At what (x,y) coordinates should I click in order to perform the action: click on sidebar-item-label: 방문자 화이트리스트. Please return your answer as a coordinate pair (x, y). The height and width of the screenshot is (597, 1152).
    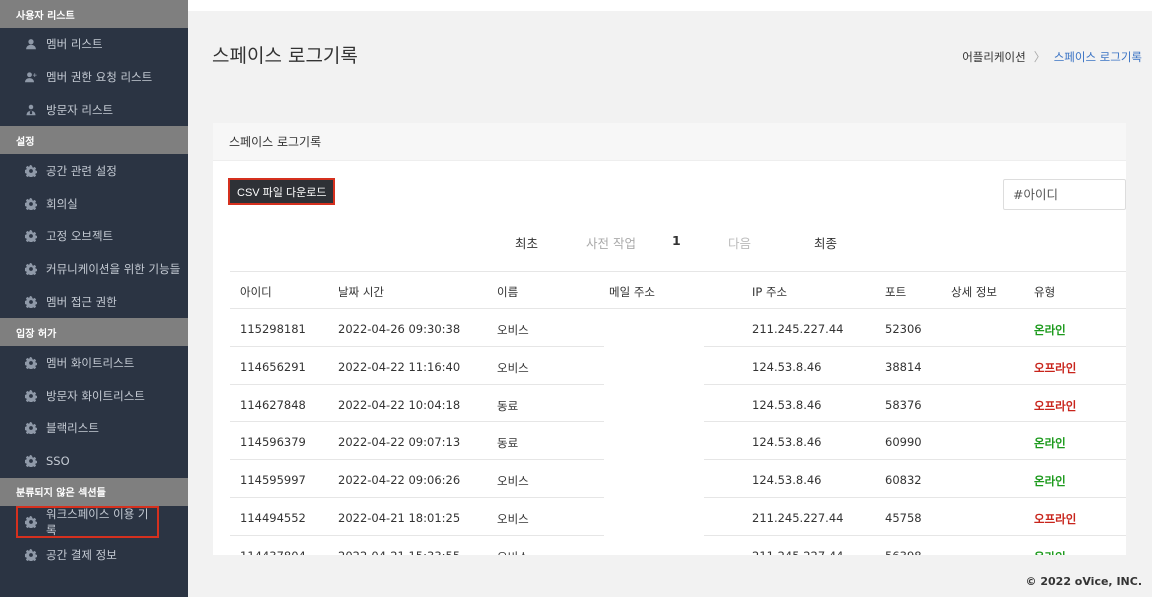
    Looking at the image, I should click on (95, 395).